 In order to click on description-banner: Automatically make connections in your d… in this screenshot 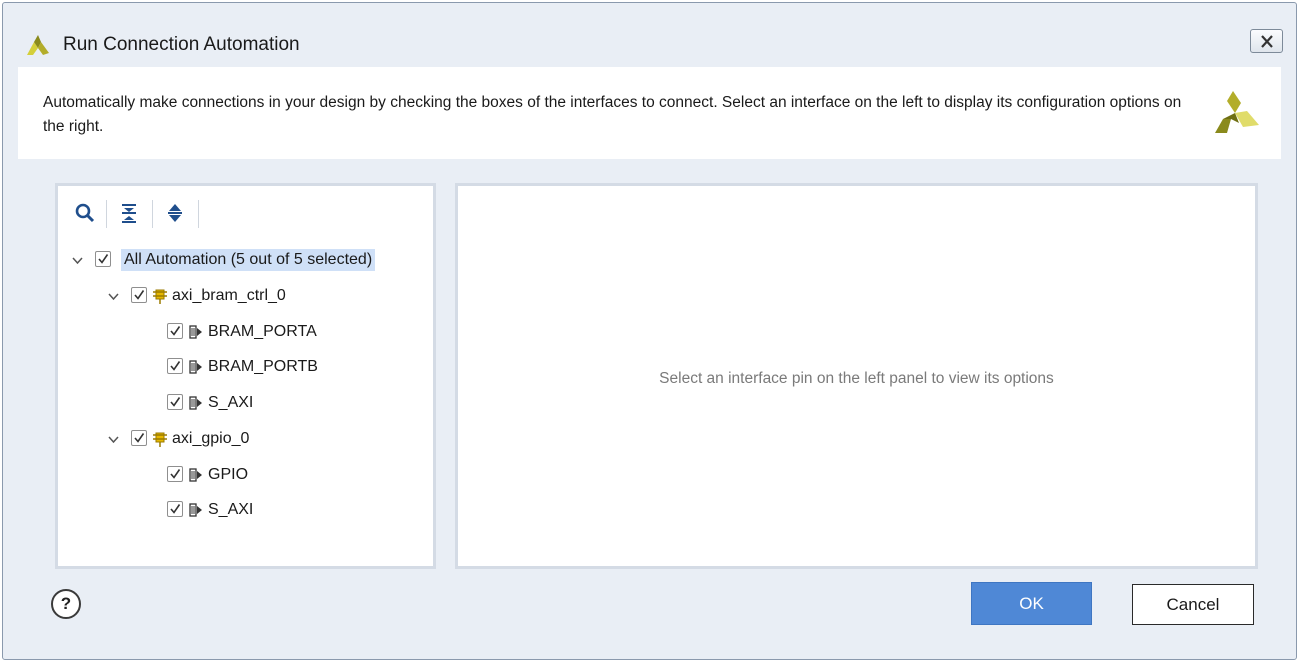, I will do `click(649, 113)`.